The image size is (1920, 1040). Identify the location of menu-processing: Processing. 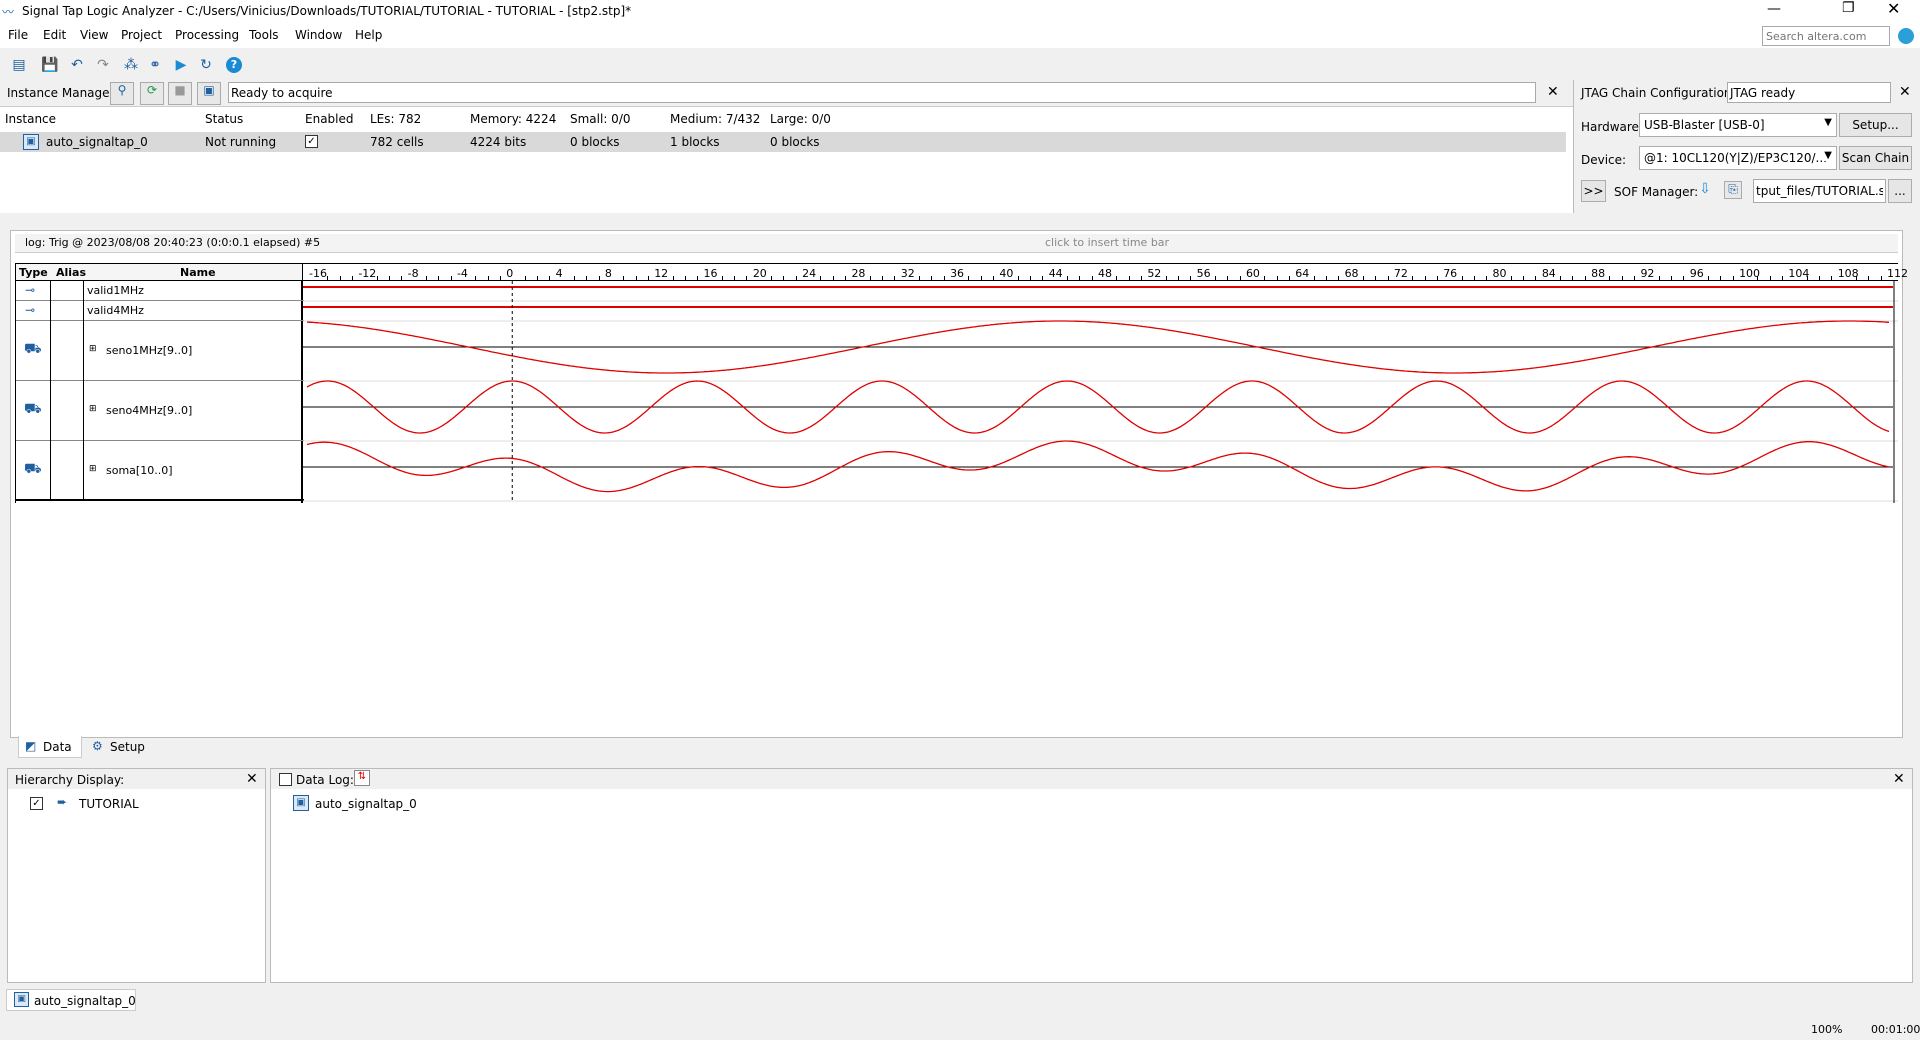
(207, 35).